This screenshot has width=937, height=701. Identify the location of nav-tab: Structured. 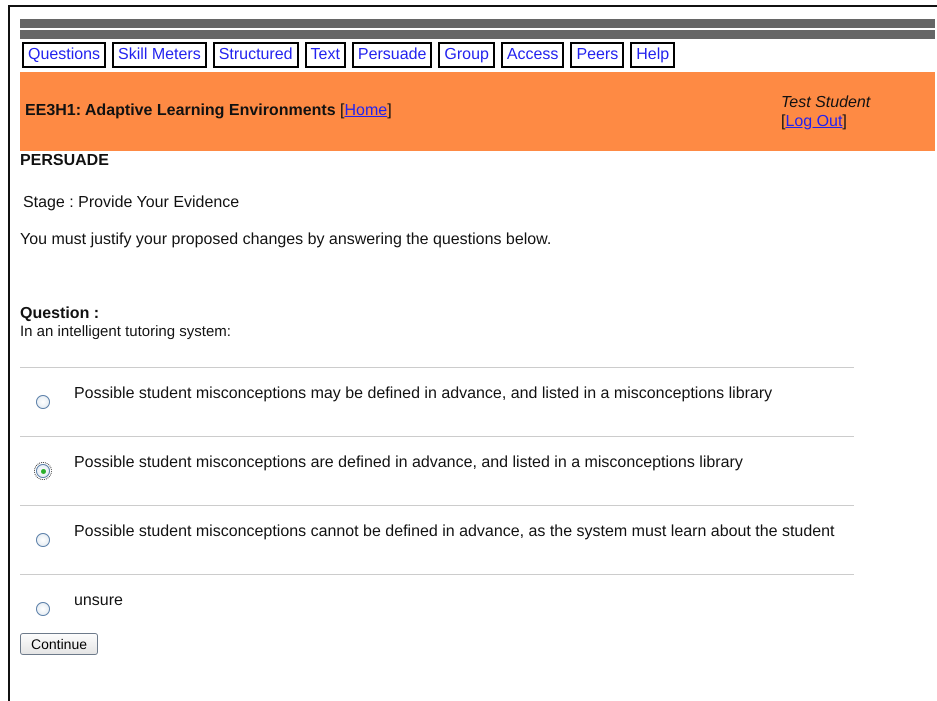
(255, 55).